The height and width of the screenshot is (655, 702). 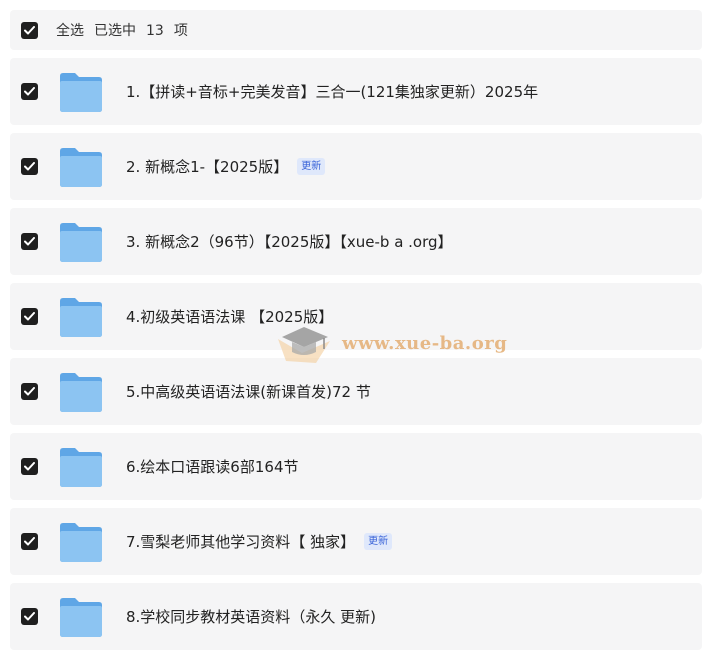 What do you see at coordinates (207, 166) in the screenshot?
I see `folder-name: 2. 新概念1-【2025版】` at bounding box center [207, 166].